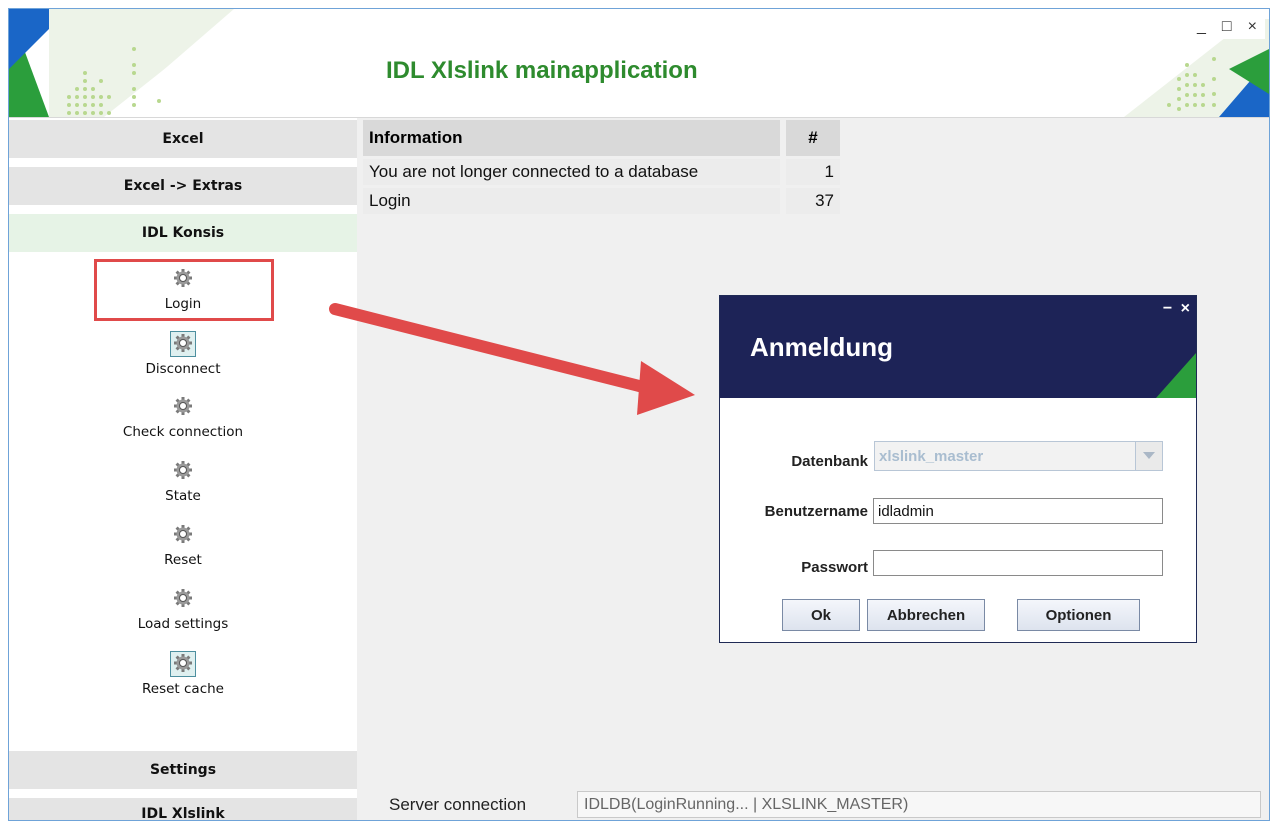 This screenshot has height=827, width=1278. I want to click on passwort-label: Passwort, so click(834, 567).